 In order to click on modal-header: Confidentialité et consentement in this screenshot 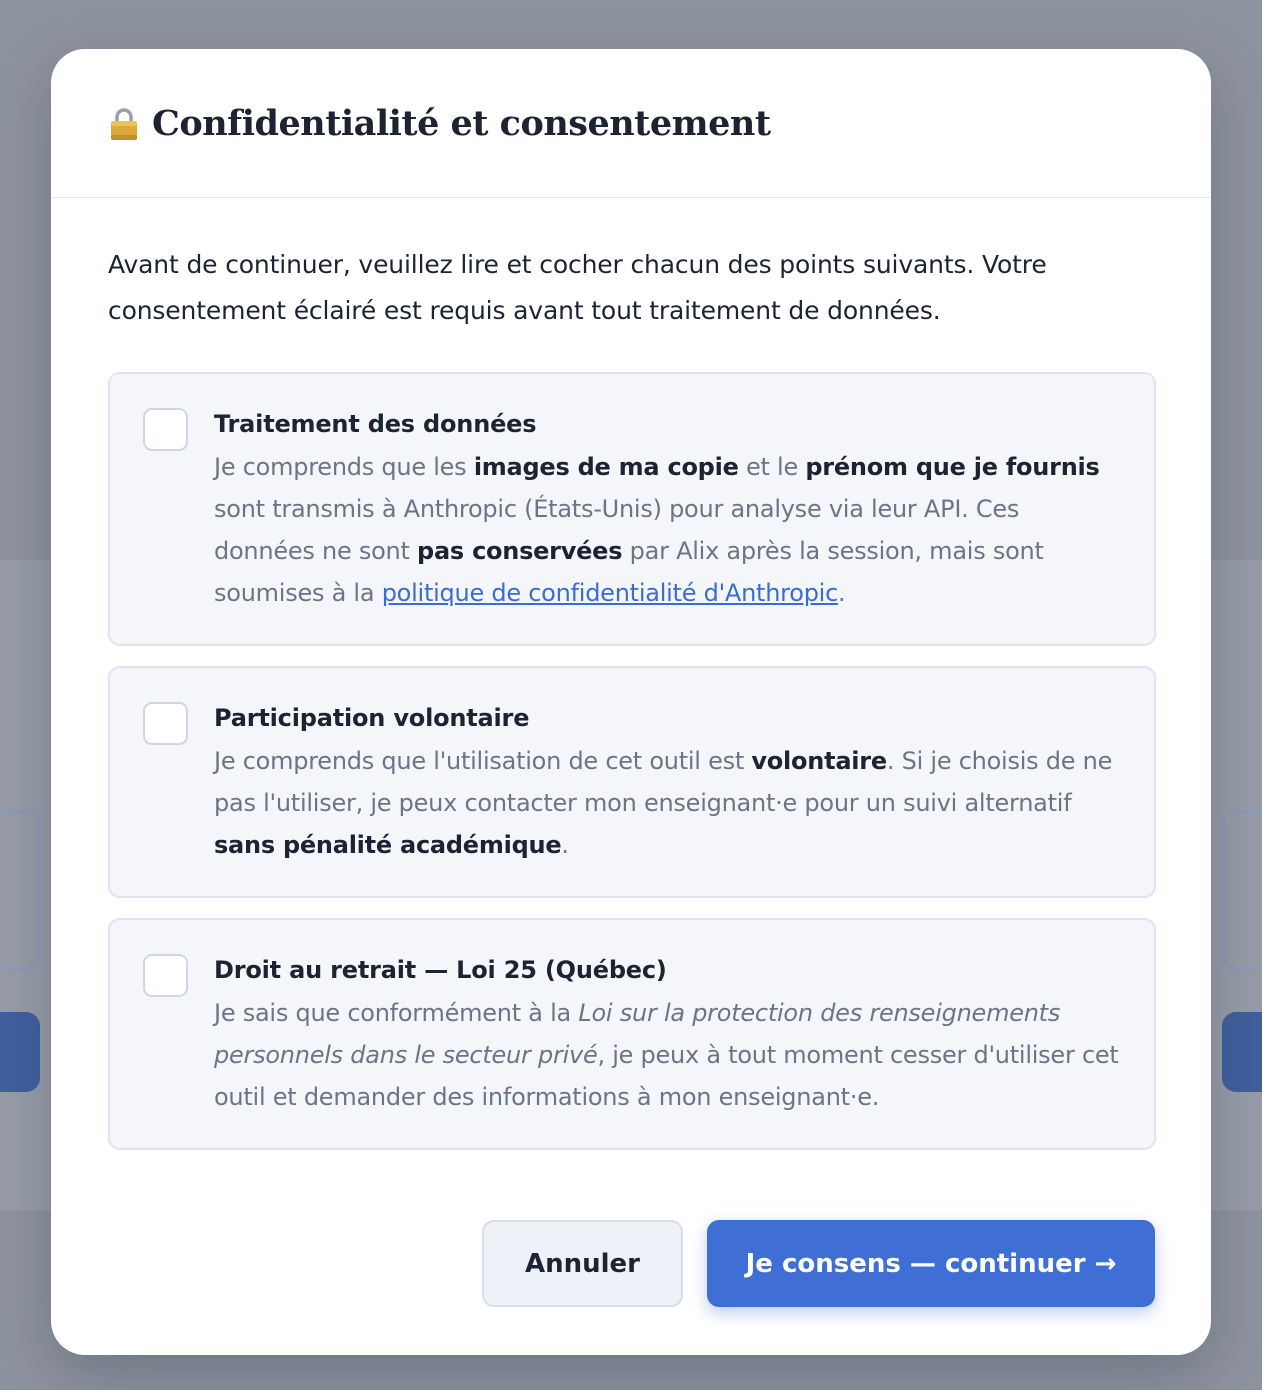, I will do `click(631, 123)`.